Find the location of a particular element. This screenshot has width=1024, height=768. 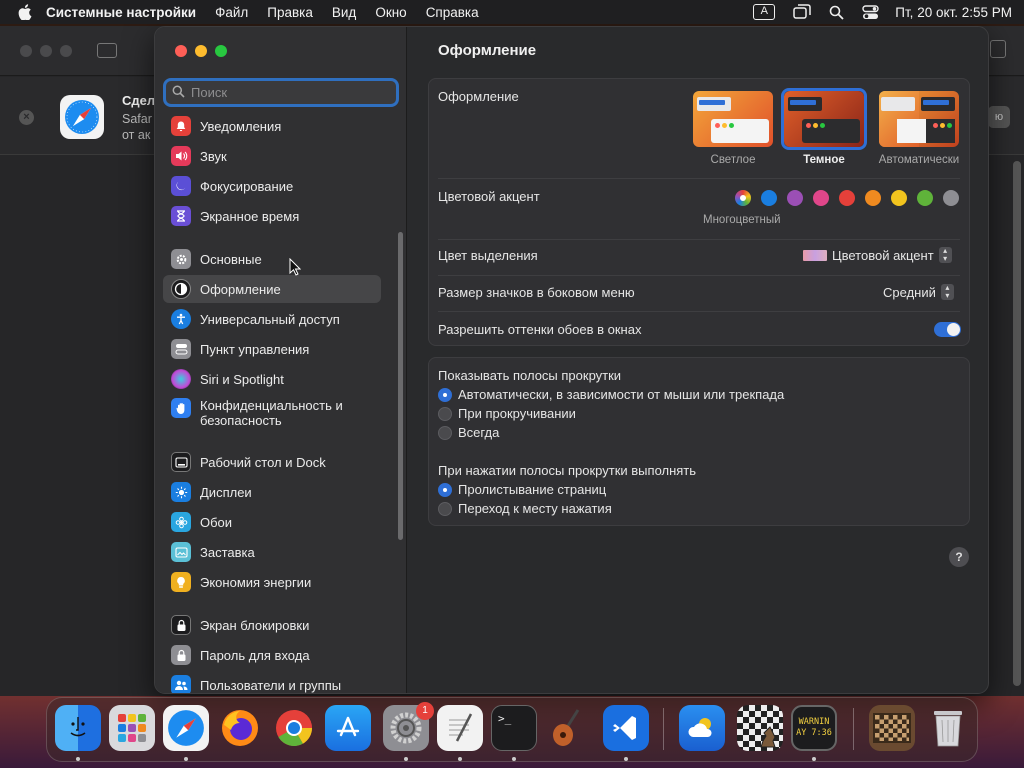

garageband-icon is located at coordinates (568, 728).